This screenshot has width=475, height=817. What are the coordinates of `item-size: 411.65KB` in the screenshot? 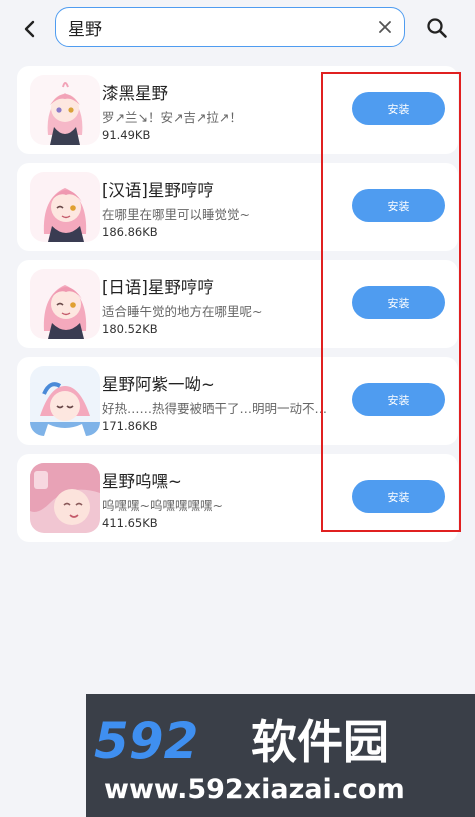 It's located at (130, 523).